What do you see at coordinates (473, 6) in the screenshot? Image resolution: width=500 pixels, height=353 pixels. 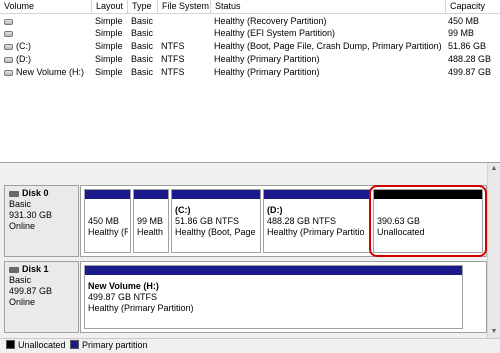 I see `column-capacity: Capacity` at bounding box center [473, 6].